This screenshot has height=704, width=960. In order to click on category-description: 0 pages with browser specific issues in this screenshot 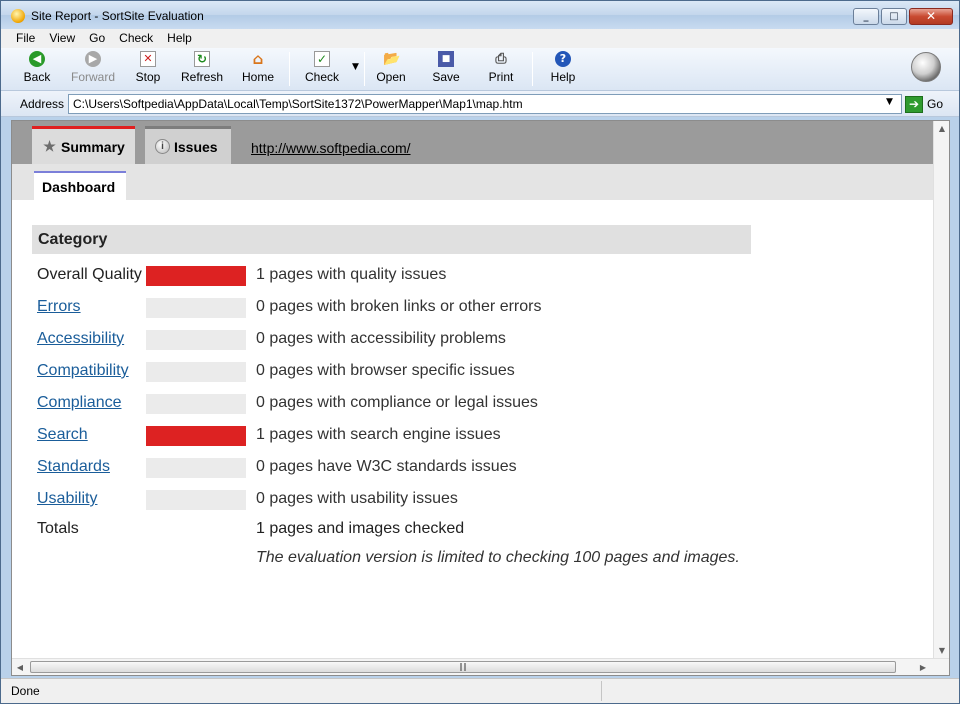, I will do `click(385, 370)`.